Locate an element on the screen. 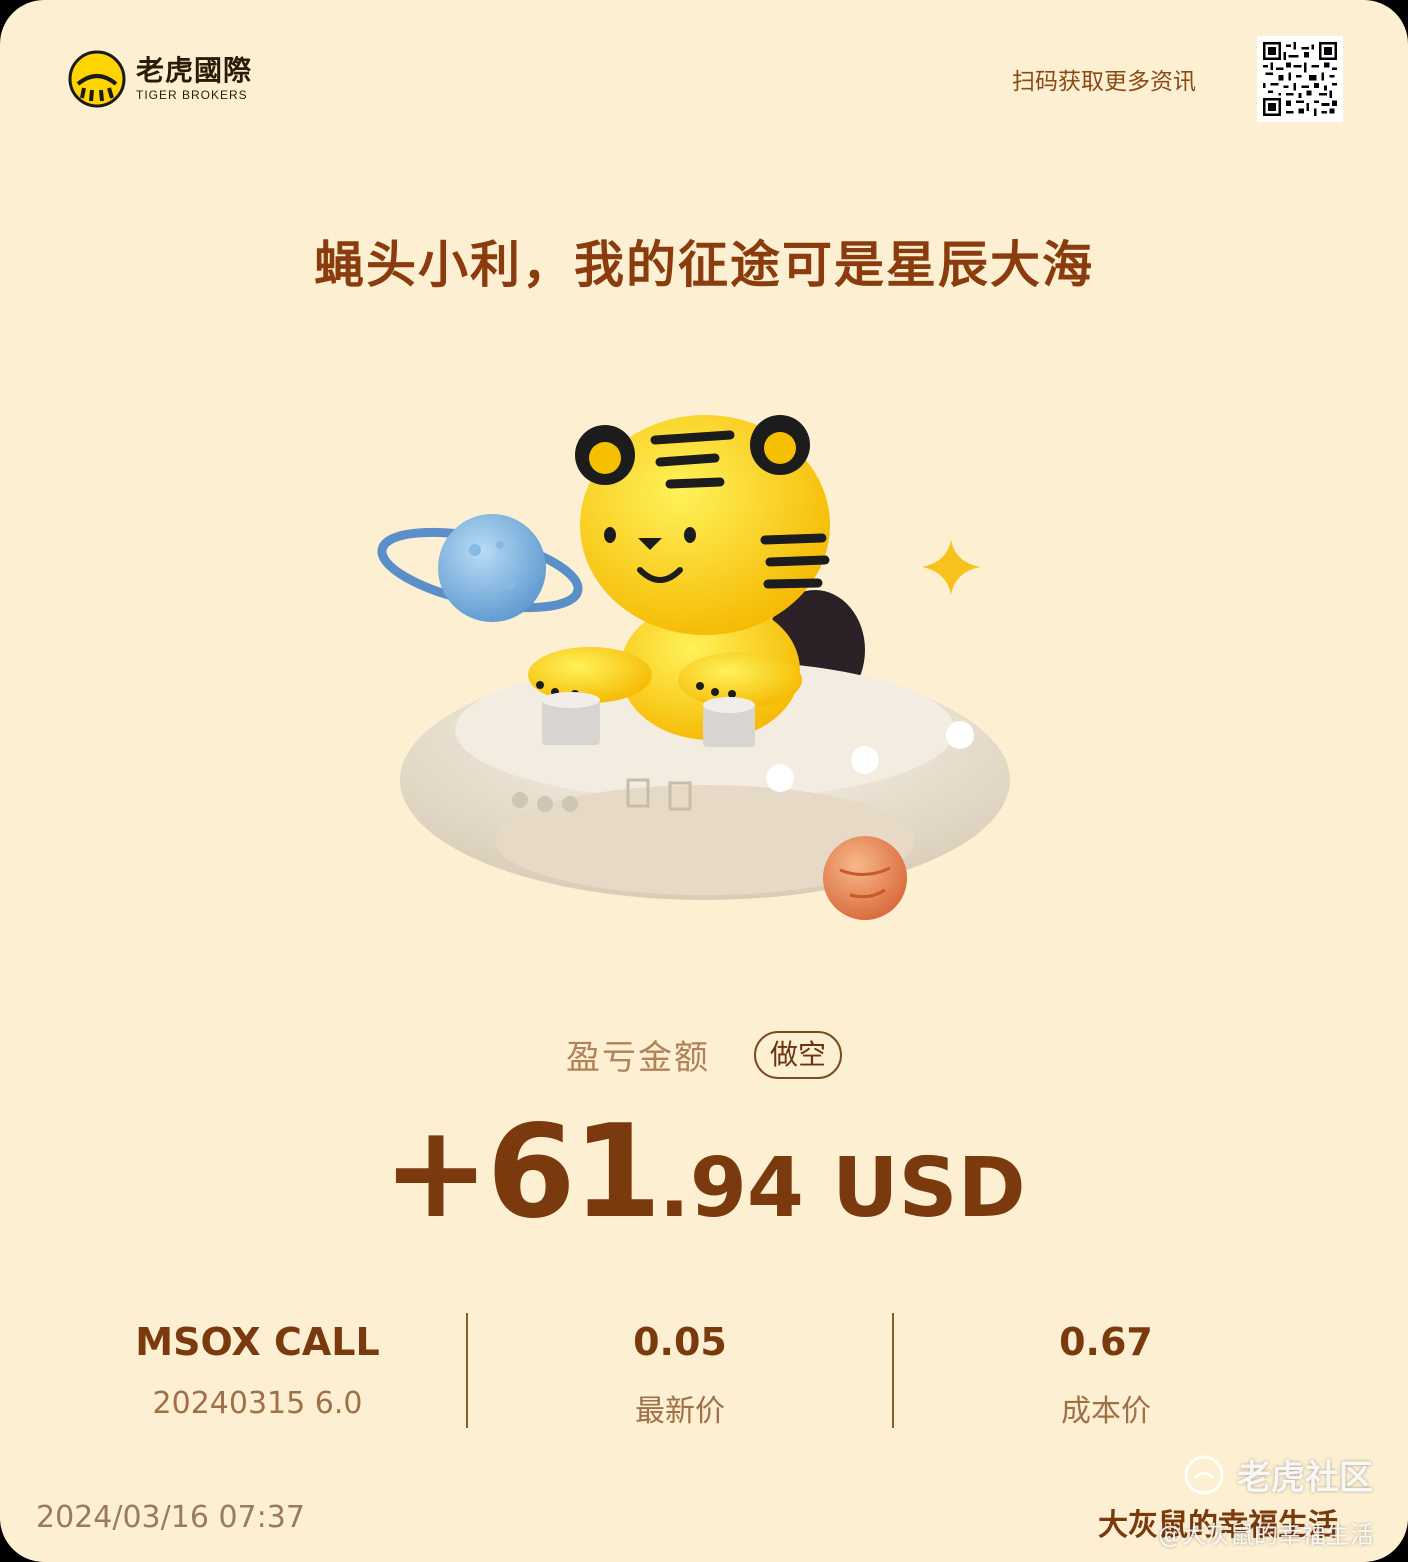 Image resolution: width=1408 pixels, height=1562 pixels. watermark-brand-text: 老虎社区 is located at coordinates (1305, 1478).